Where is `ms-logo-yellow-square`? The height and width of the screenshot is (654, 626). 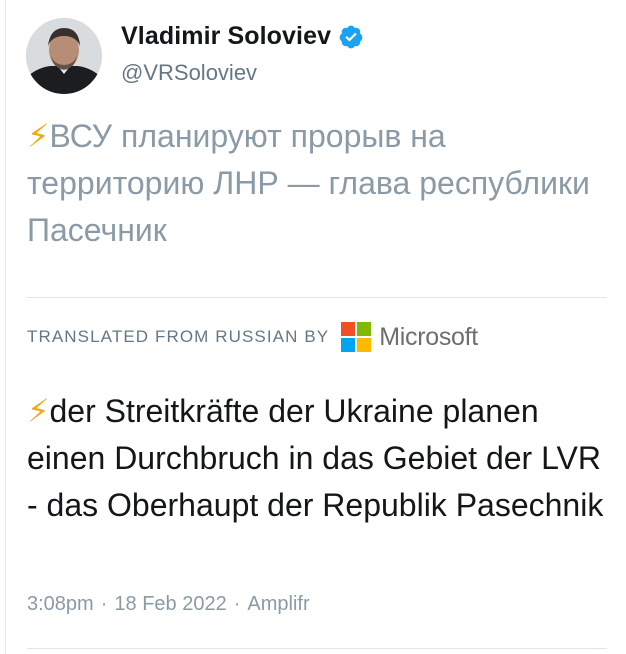 ms-logo-yellow-square is located at coordinates (364, 345).